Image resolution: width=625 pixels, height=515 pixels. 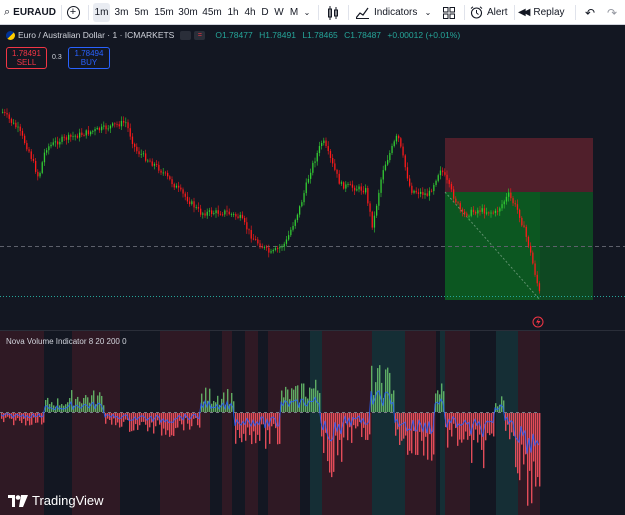 I want to click on change-value: +0.00012 (+0.01%), so click(x=424, y=35).